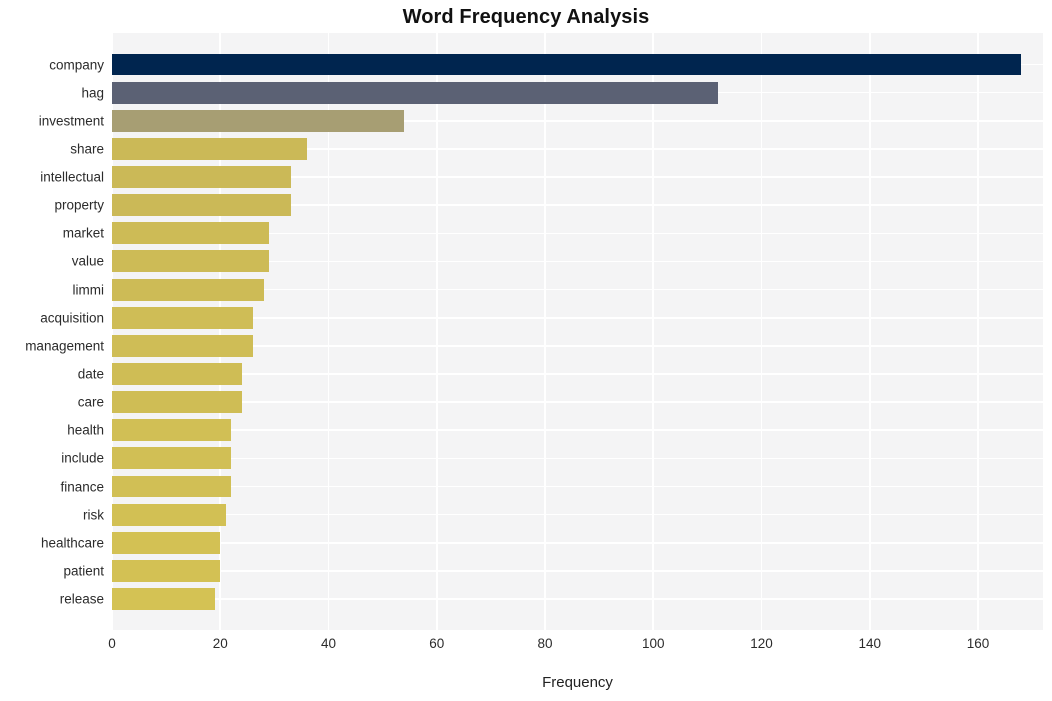 The width and height of the screenshot is (1052, 701). Describe the element at coordinates (978, 643) in the screenshot. I see `x-tick-label-160: 160` at that location.